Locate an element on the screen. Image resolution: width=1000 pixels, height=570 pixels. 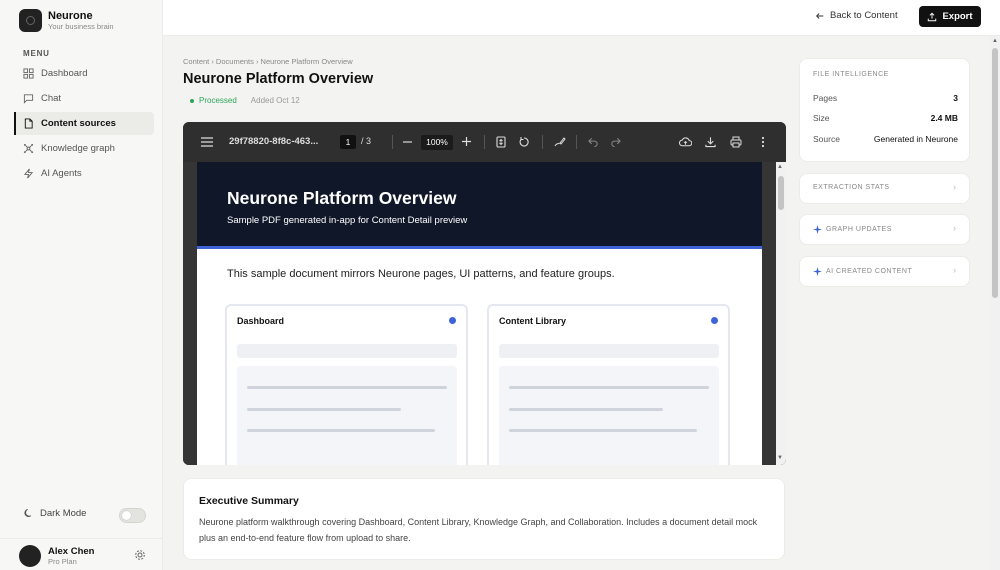
panel-label-text: AI CREATED CONTENT is located at coordinates (869, 271).